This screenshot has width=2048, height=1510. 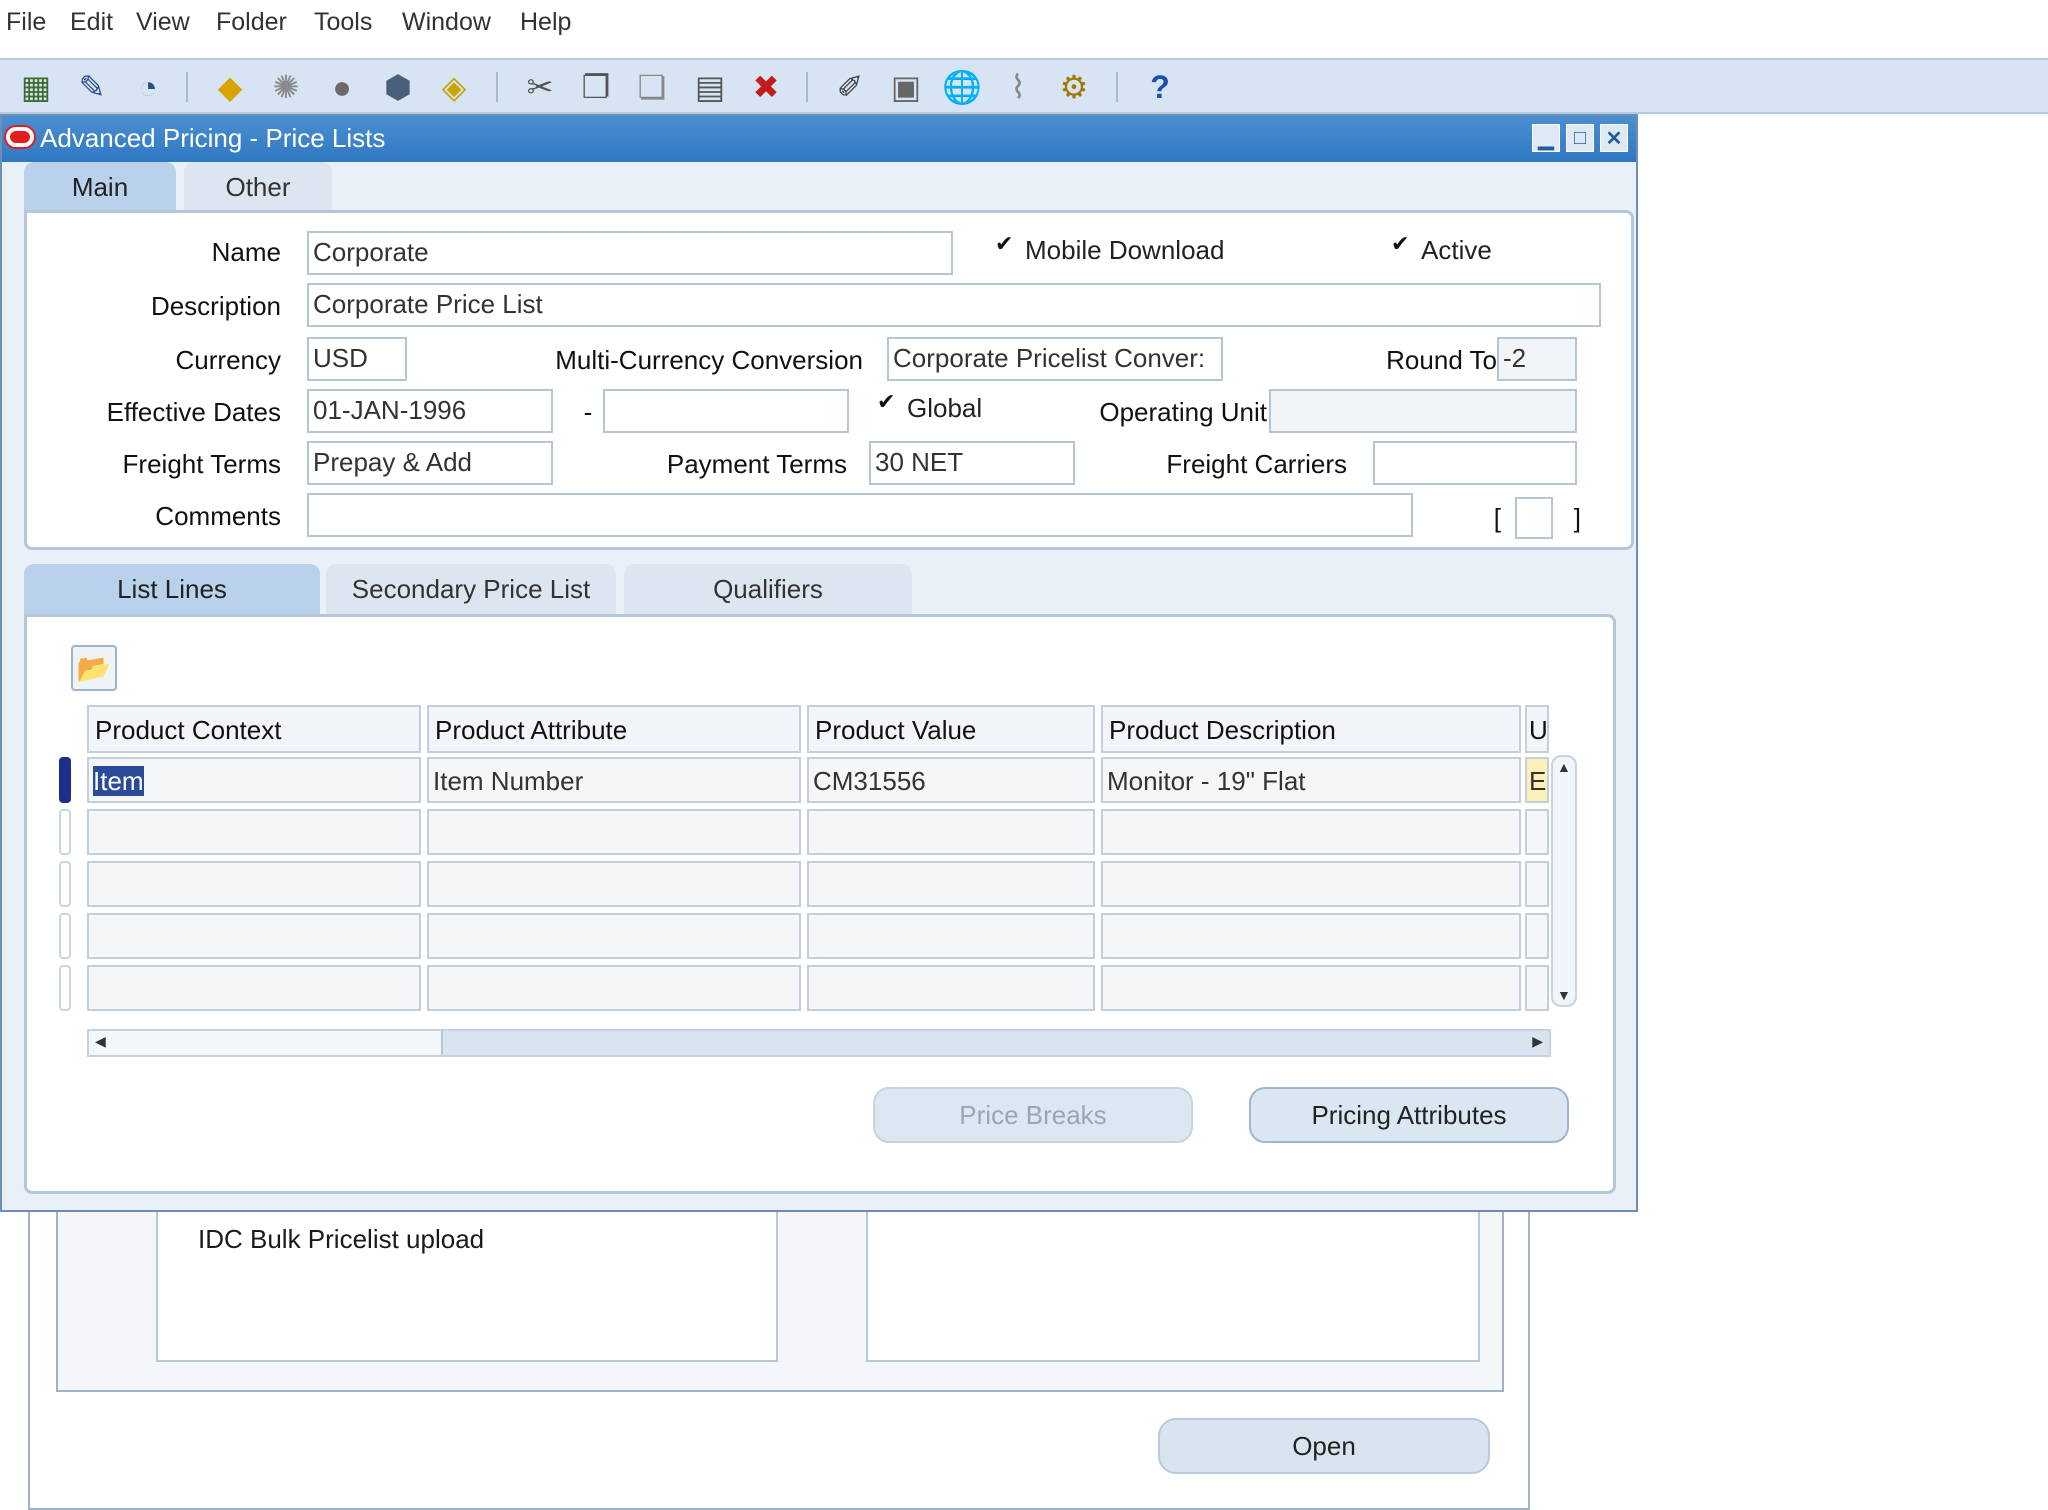 I want to click on close-icon: ✕, so click(x=1614, y=138).